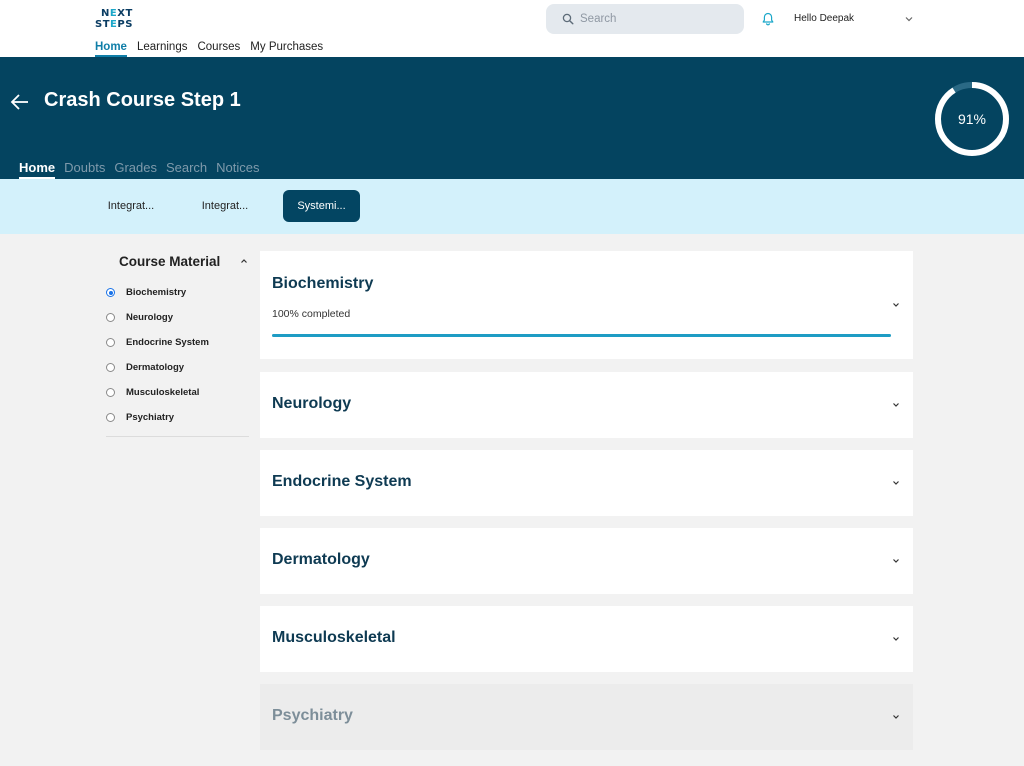 This screenshot has width=1024, height=766. What do you see at coordinates (334, 637) in the screenshot?
I see `module-title: Musculoskeletal` at bounding box center [334, 637].